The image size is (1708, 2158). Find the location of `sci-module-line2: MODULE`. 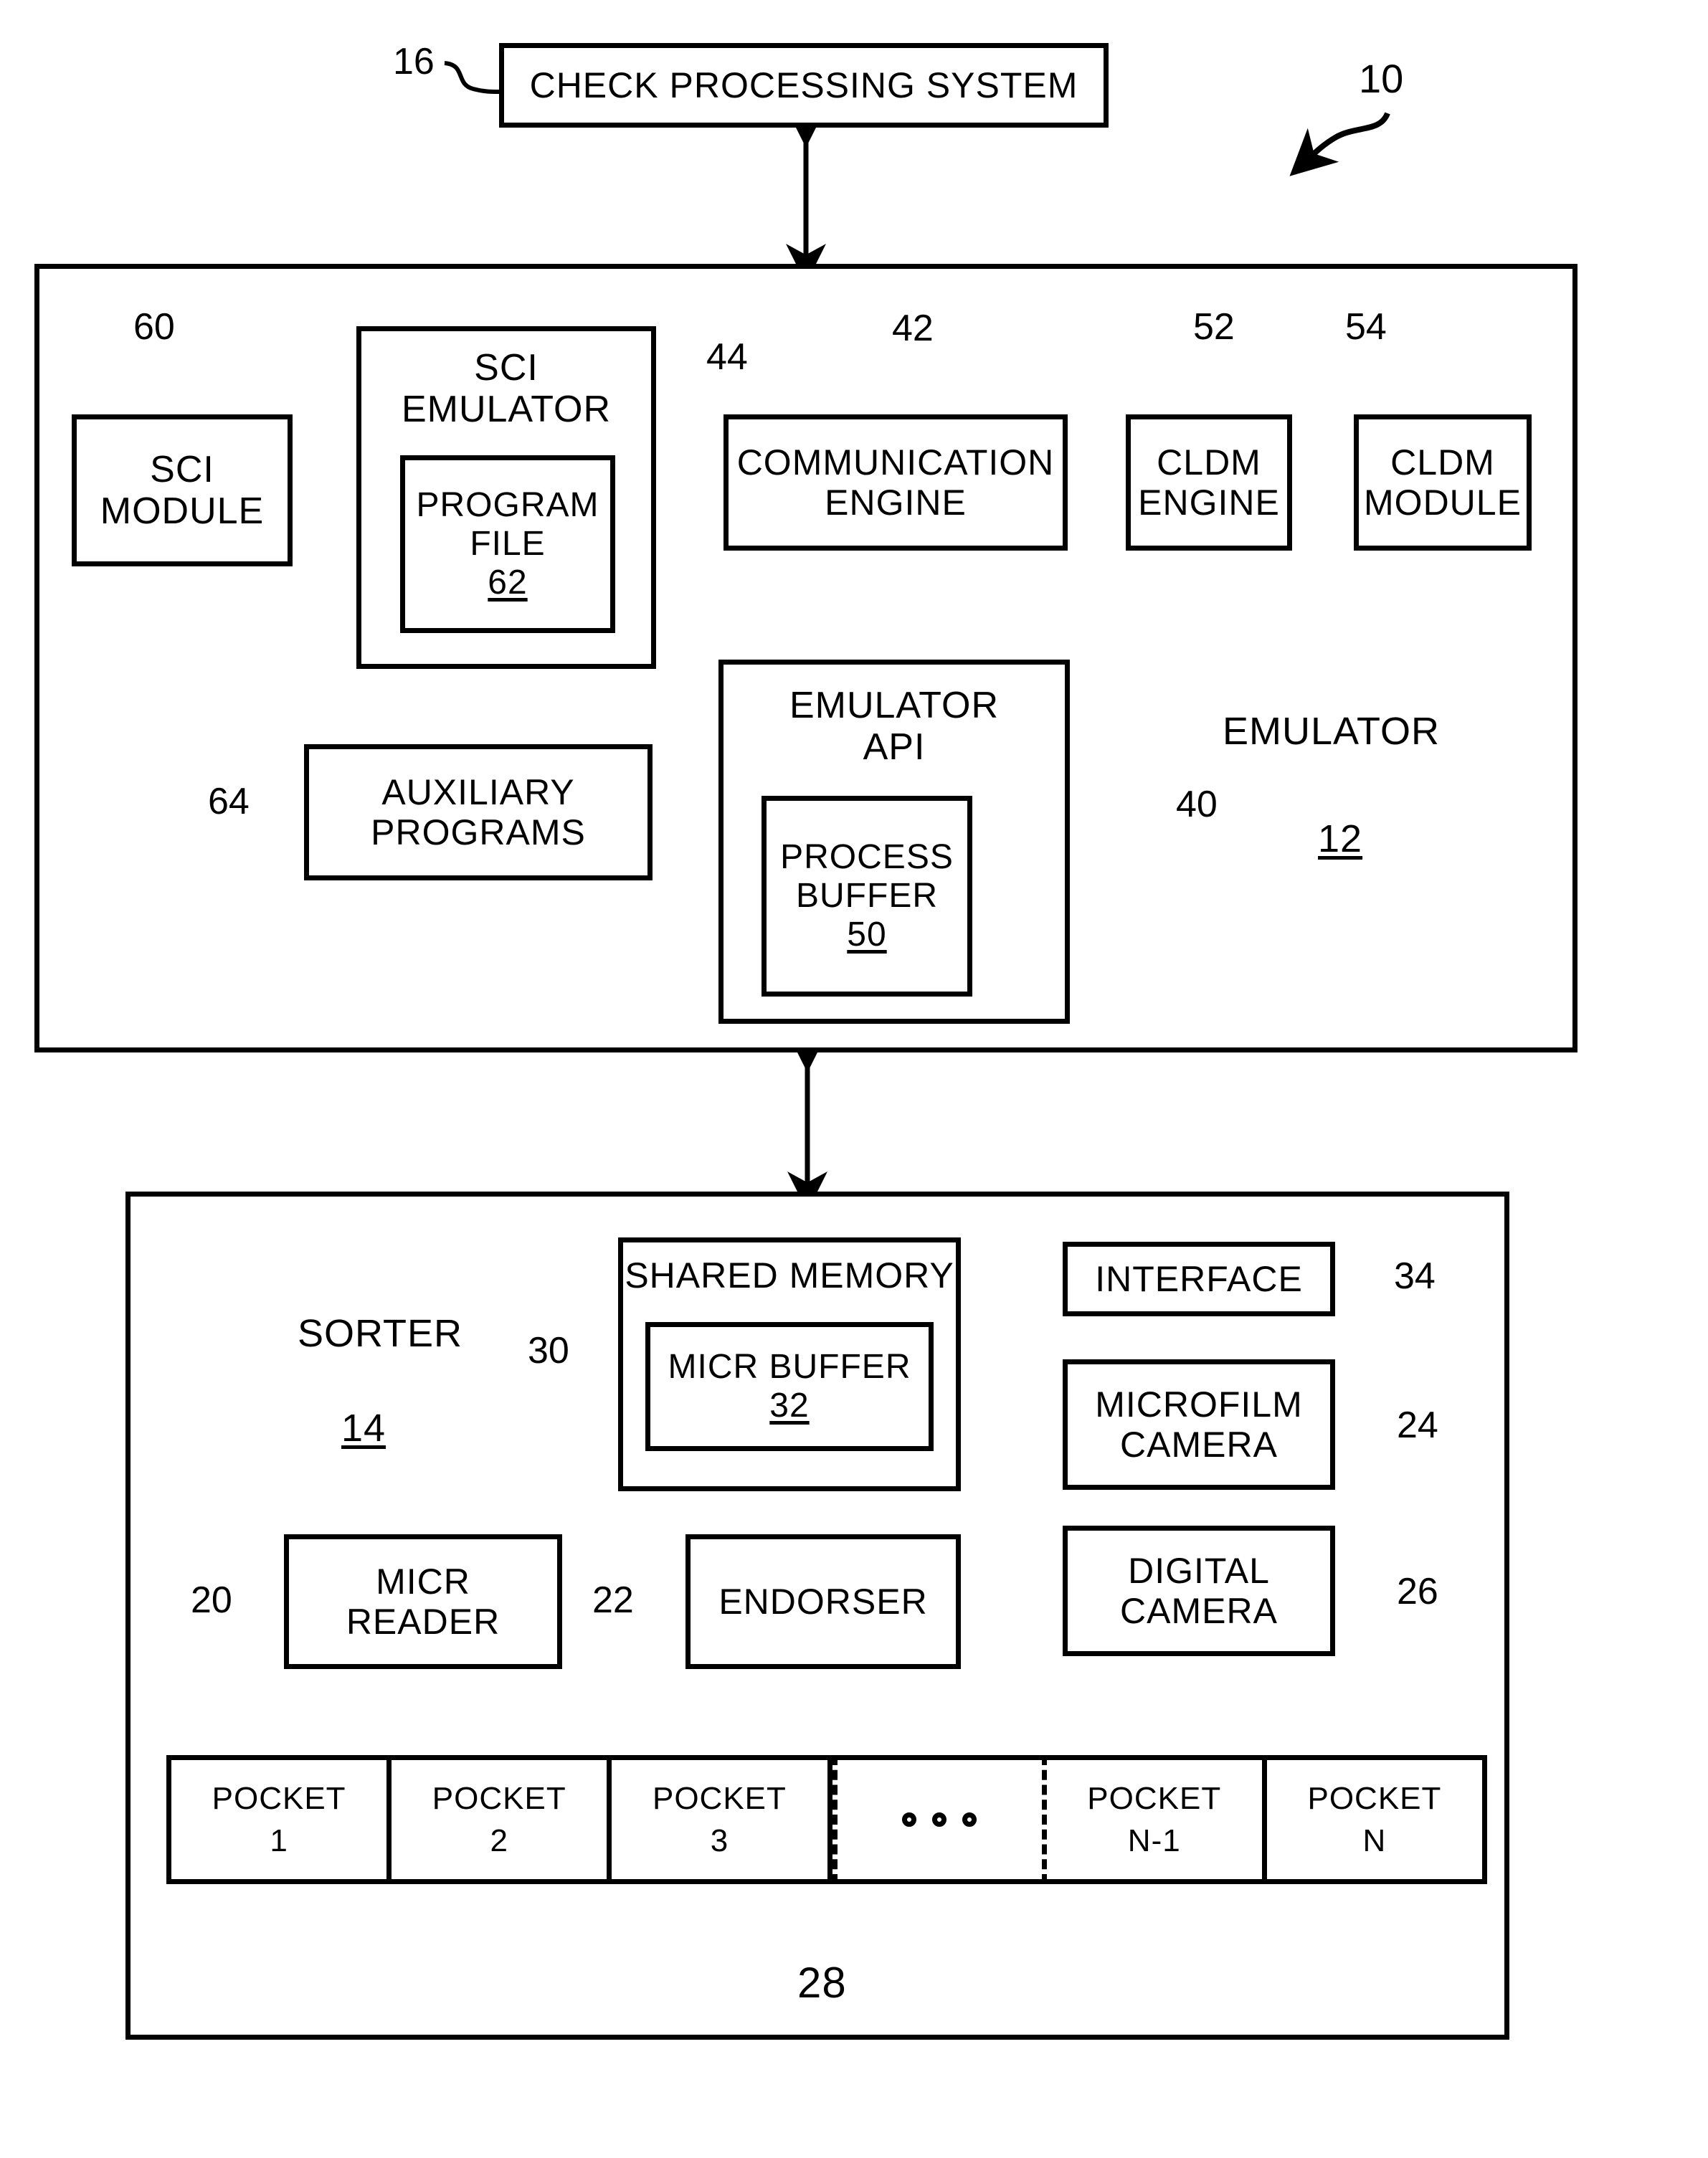

sci-module-line2: MODULE is located at coordinates (182, 511).